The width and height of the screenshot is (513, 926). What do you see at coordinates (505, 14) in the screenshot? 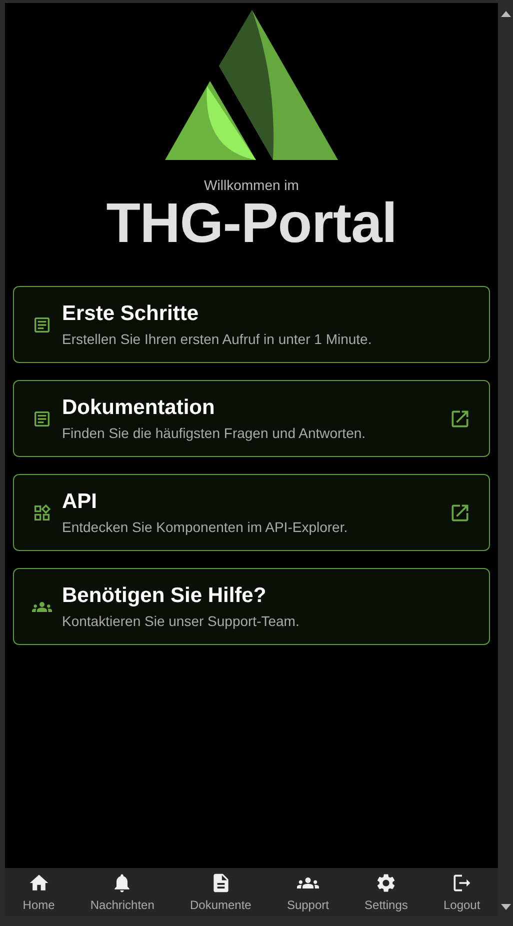
I see `scroll-up-icon` at bounding box center [505, 14].